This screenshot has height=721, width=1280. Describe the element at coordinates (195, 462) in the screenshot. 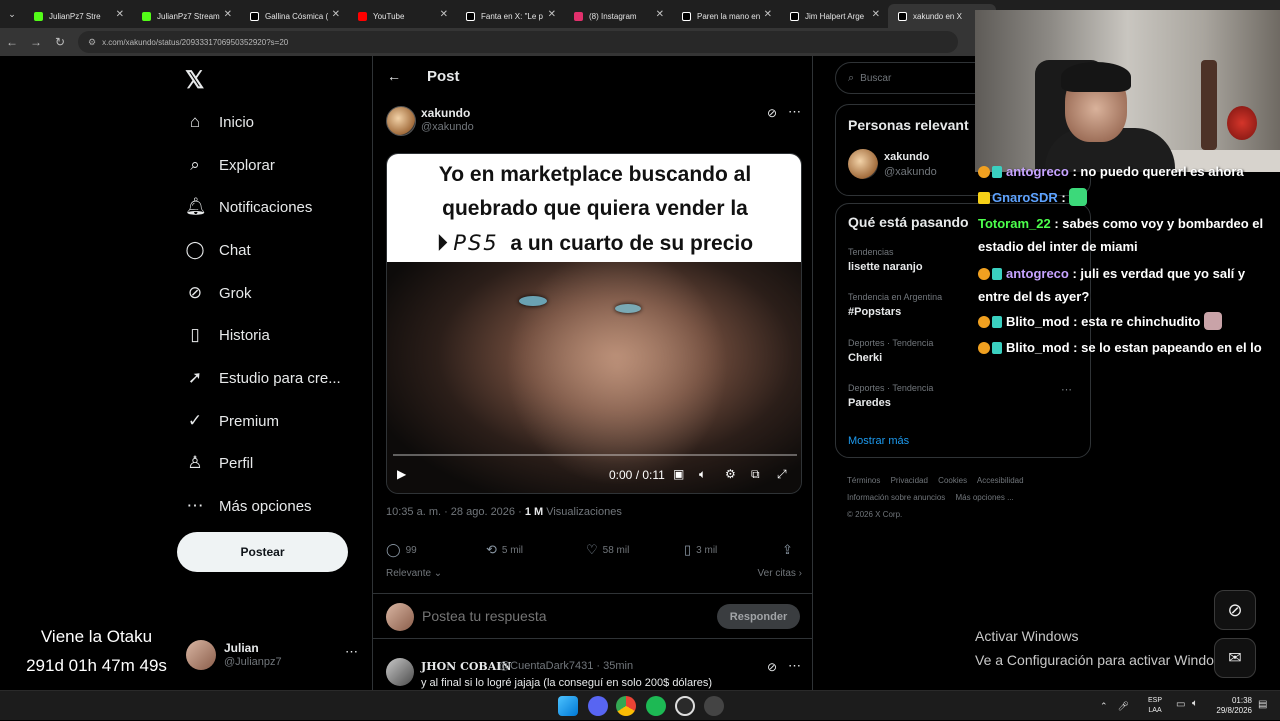

I see `person-icon: ♙` at that location.